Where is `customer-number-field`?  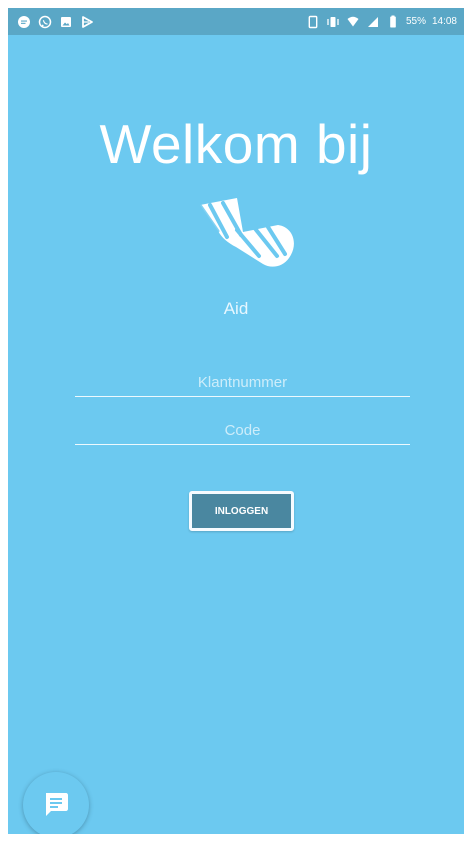 customer-number-field is located at coordinates (242, 382).